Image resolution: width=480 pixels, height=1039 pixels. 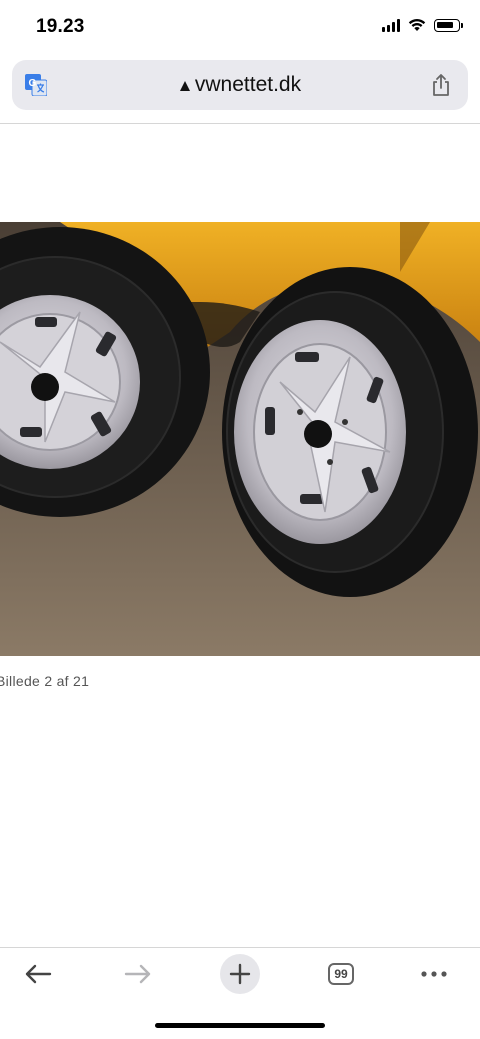 I want to click on more-button, so click(x=434, y=974).